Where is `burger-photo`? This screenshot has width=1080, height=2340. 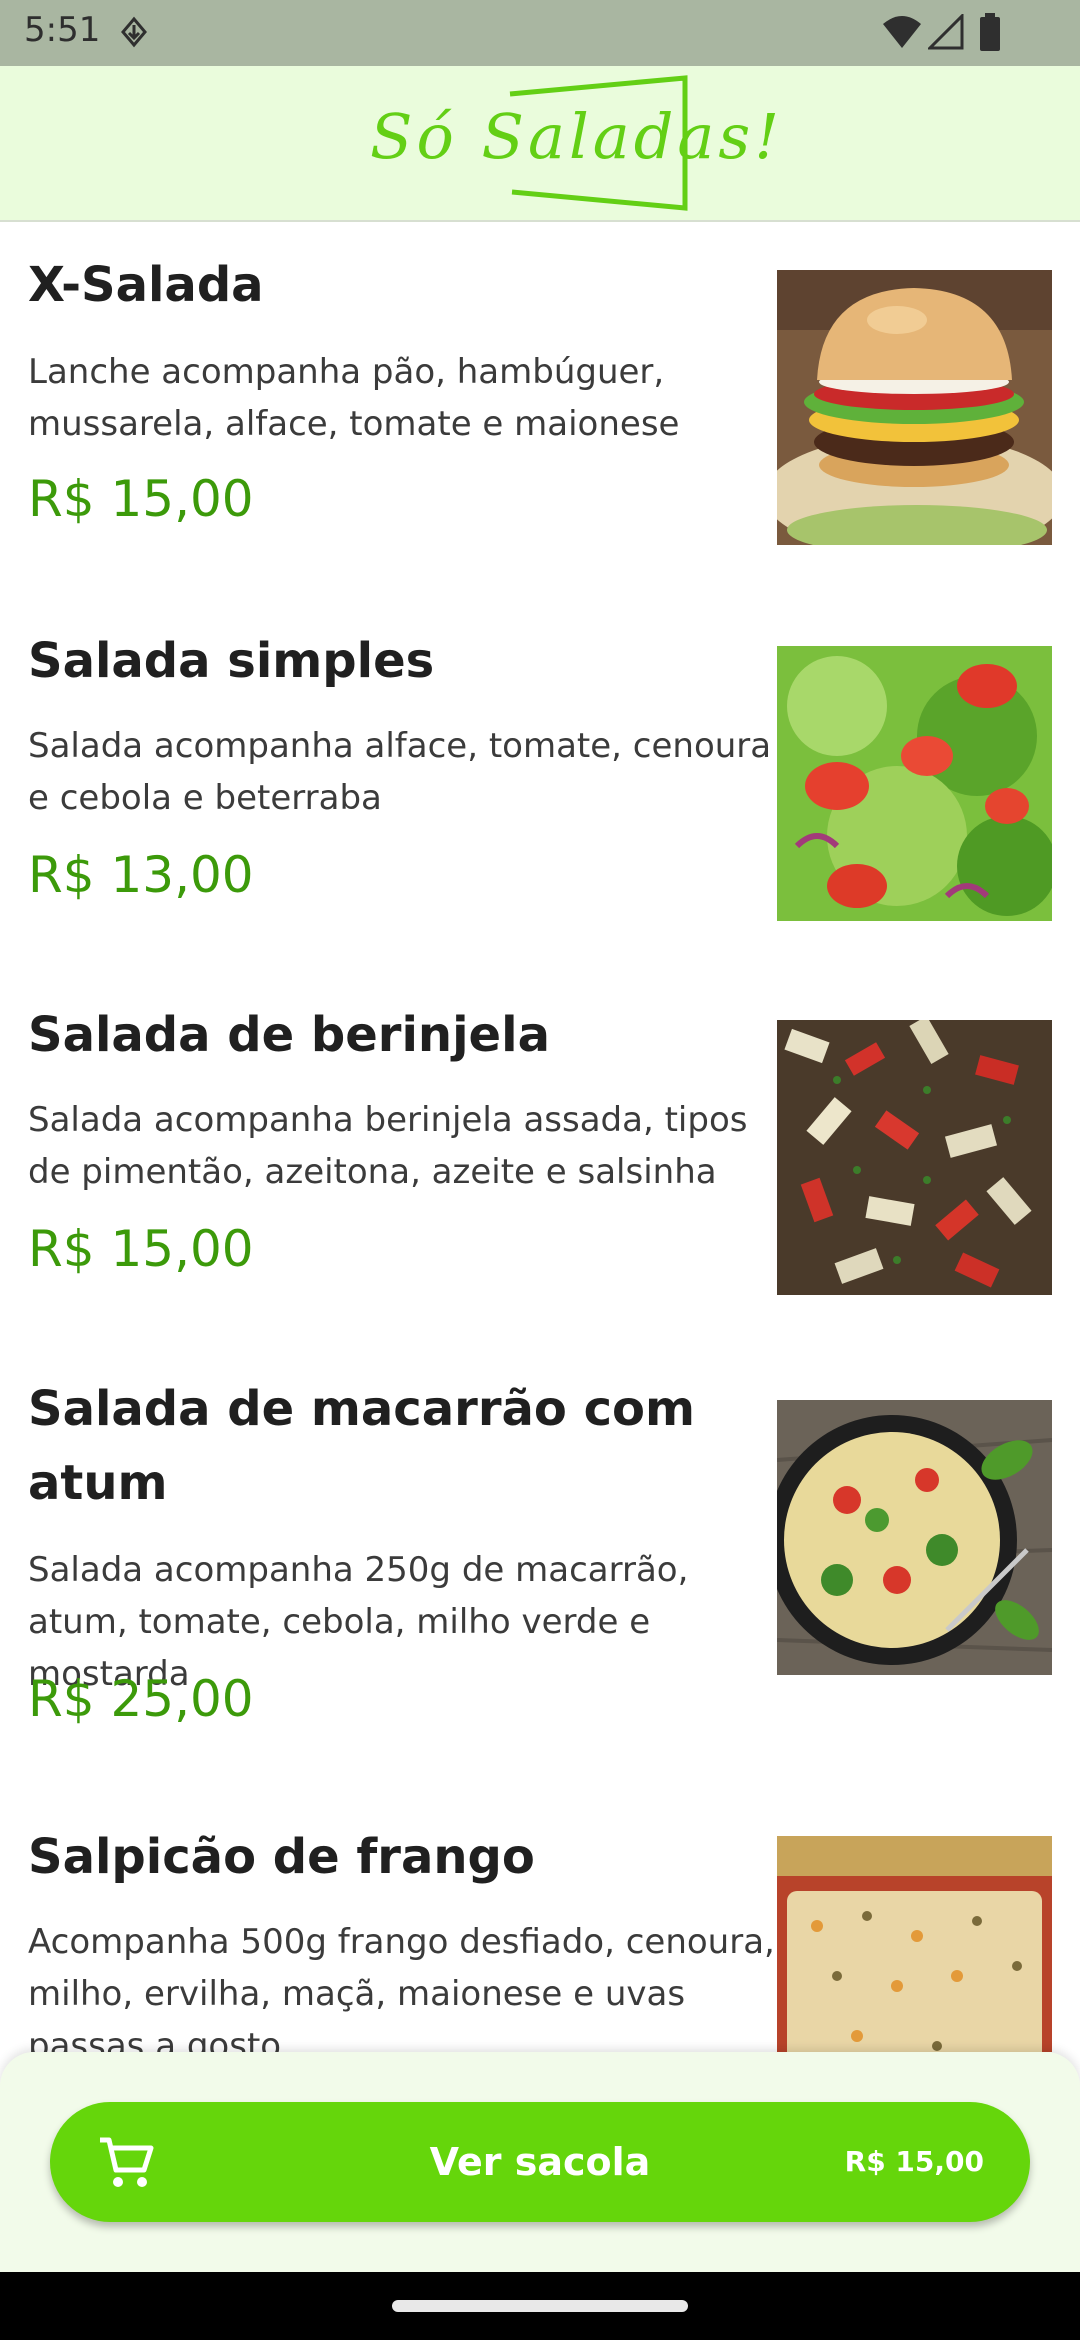
burger-photo is located at coordinates (914, 407).